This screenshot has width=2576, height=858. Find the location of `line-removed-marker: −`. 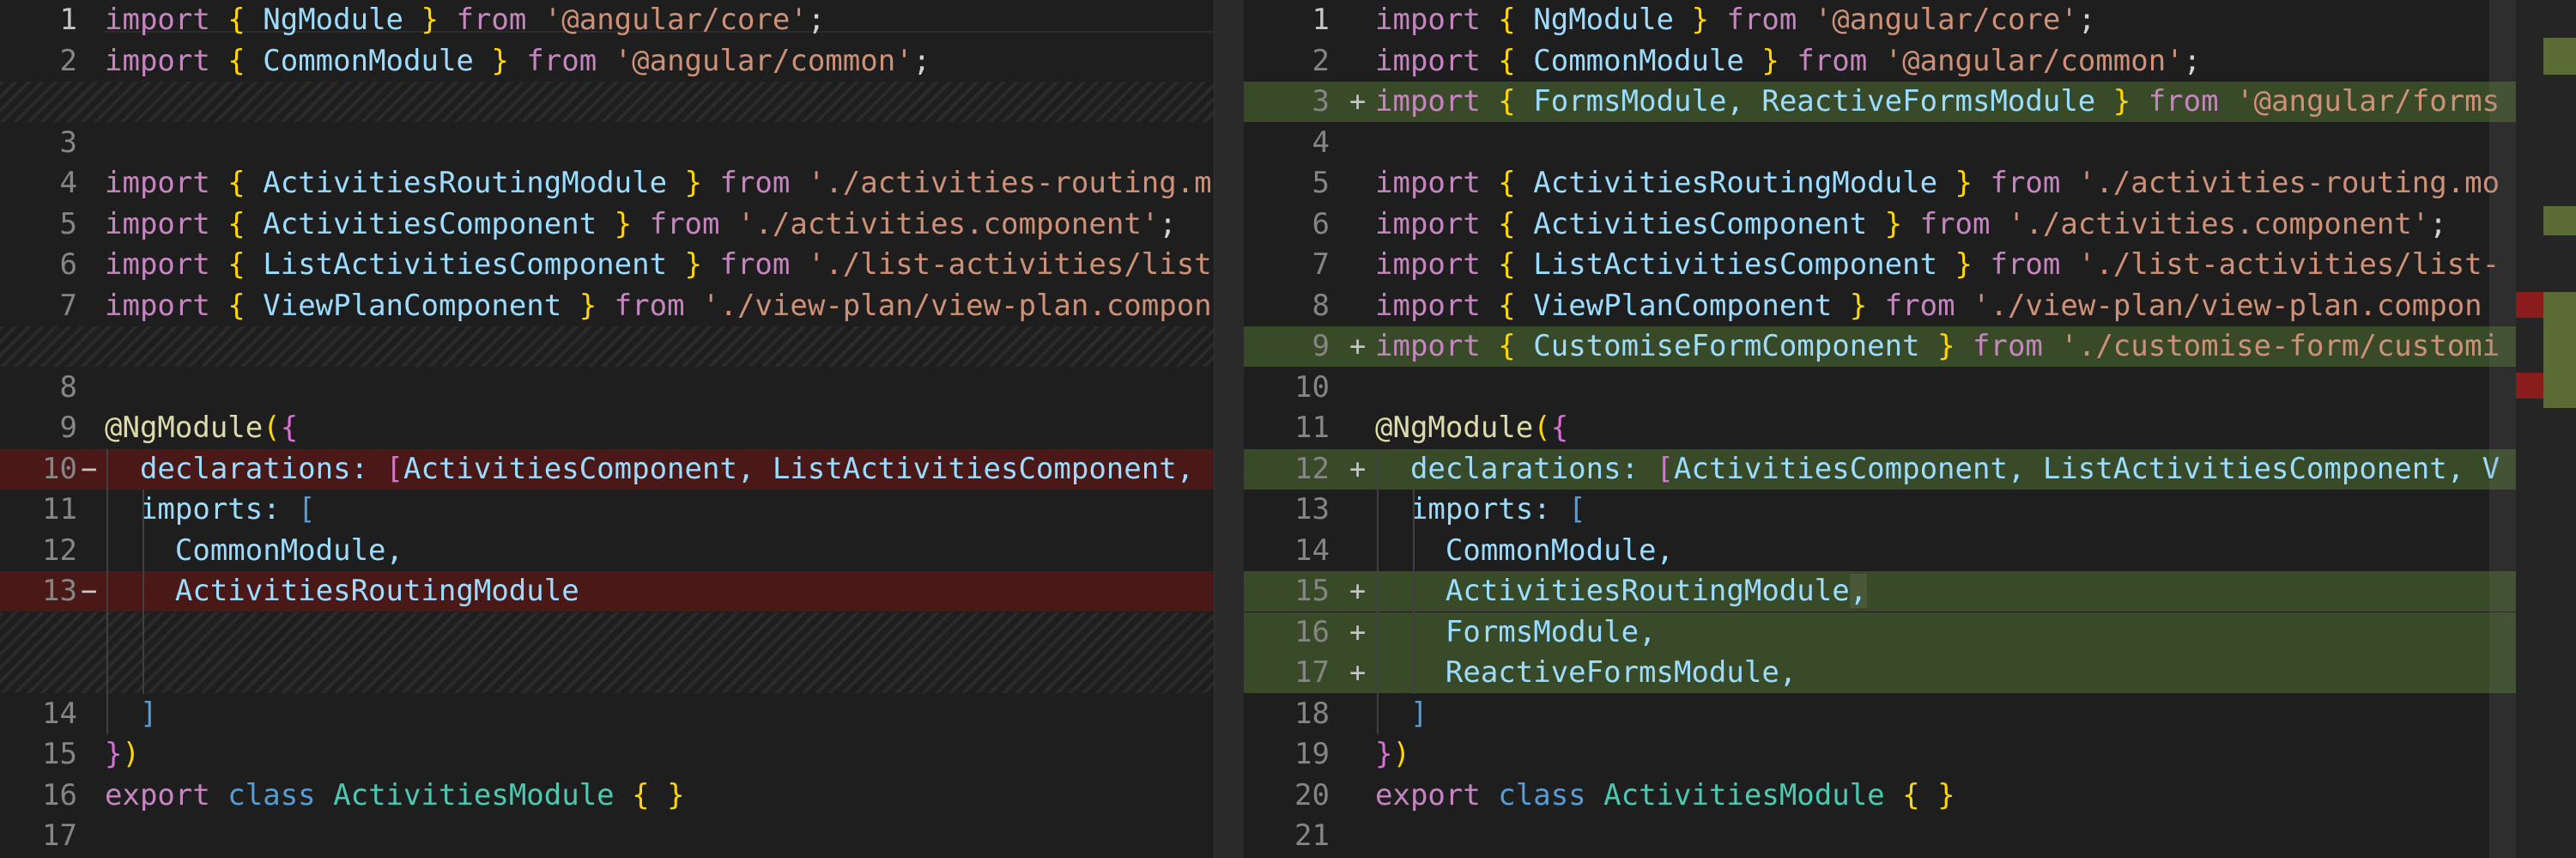

line-removed-marker: − is located at coordinates (89, 591).